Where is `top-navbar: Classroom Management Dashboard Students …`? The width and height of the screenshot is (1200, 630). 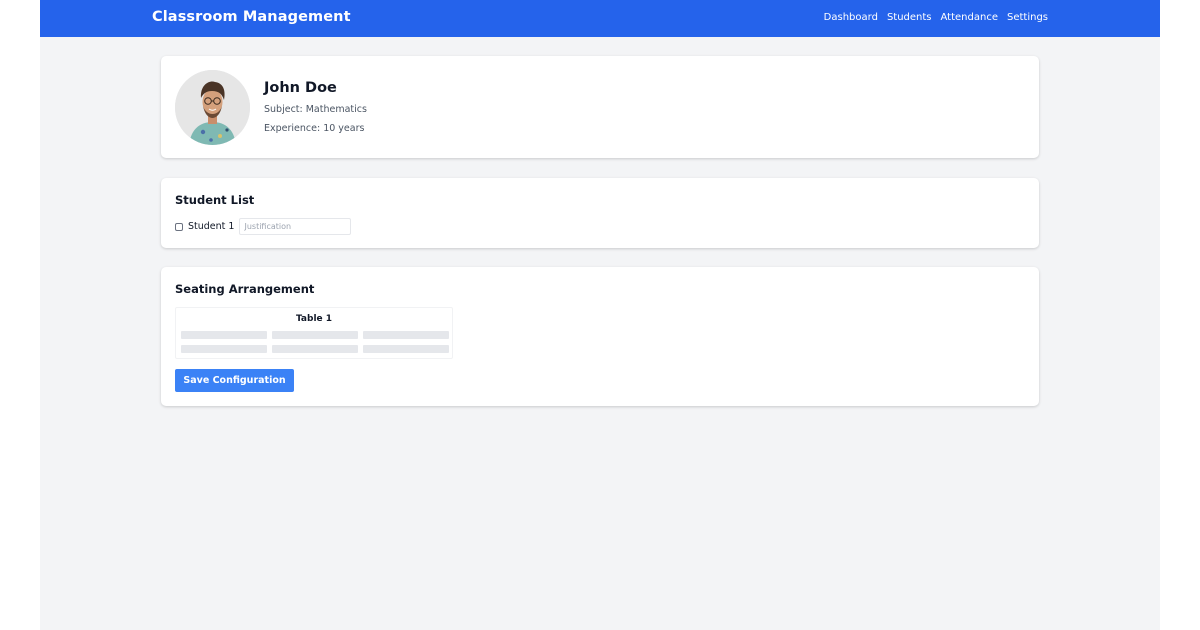 top-navbar: Classroom Management Dashboard Students … is located at coordinates (600, 18).